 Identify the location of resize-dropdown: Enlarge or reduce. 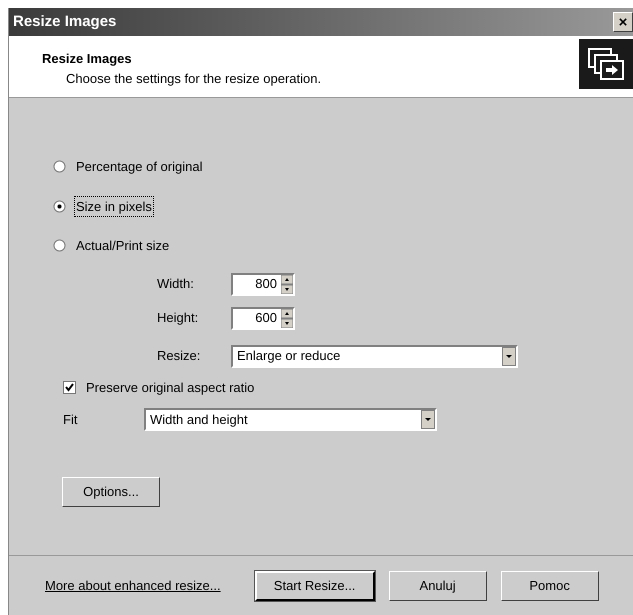
(374, 356).